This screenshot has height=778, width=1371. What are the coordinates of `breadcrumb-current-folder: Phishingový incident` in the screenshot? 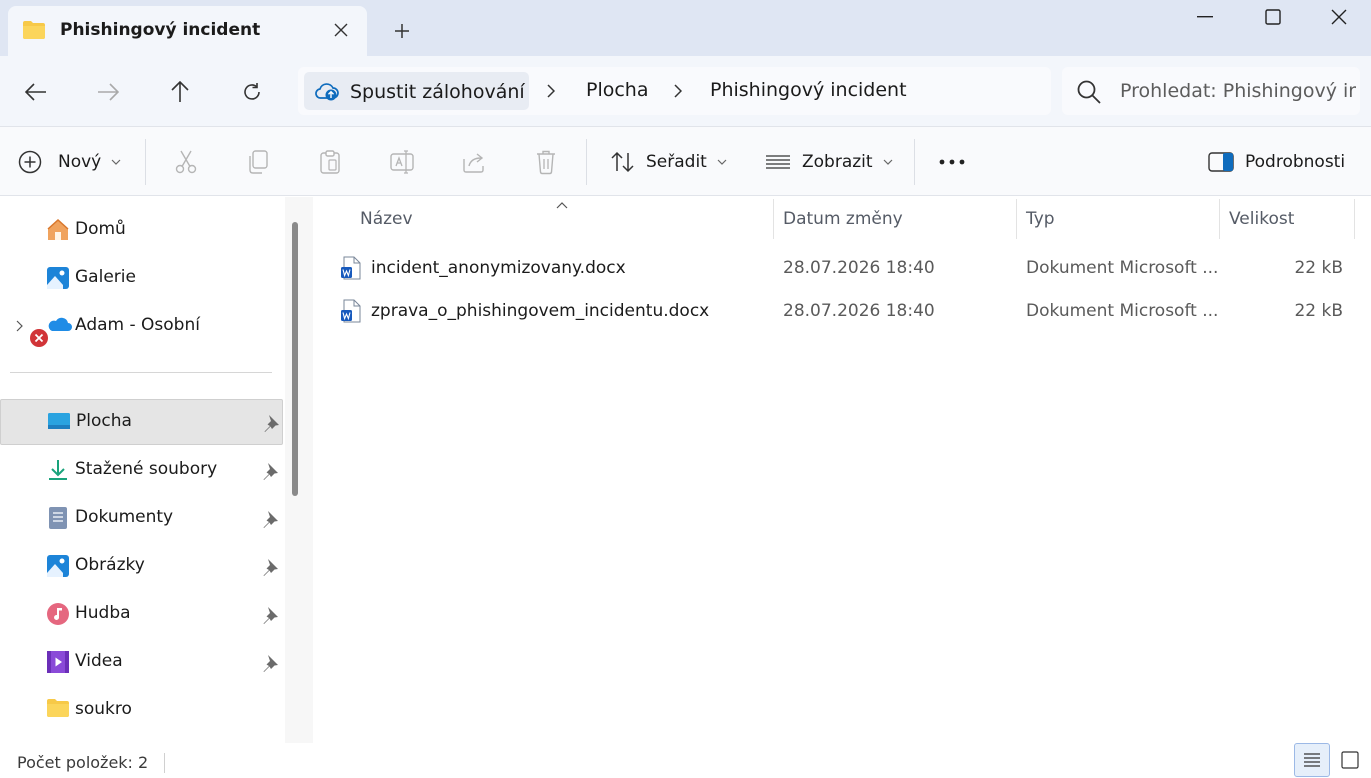 It's located at (808, 90).